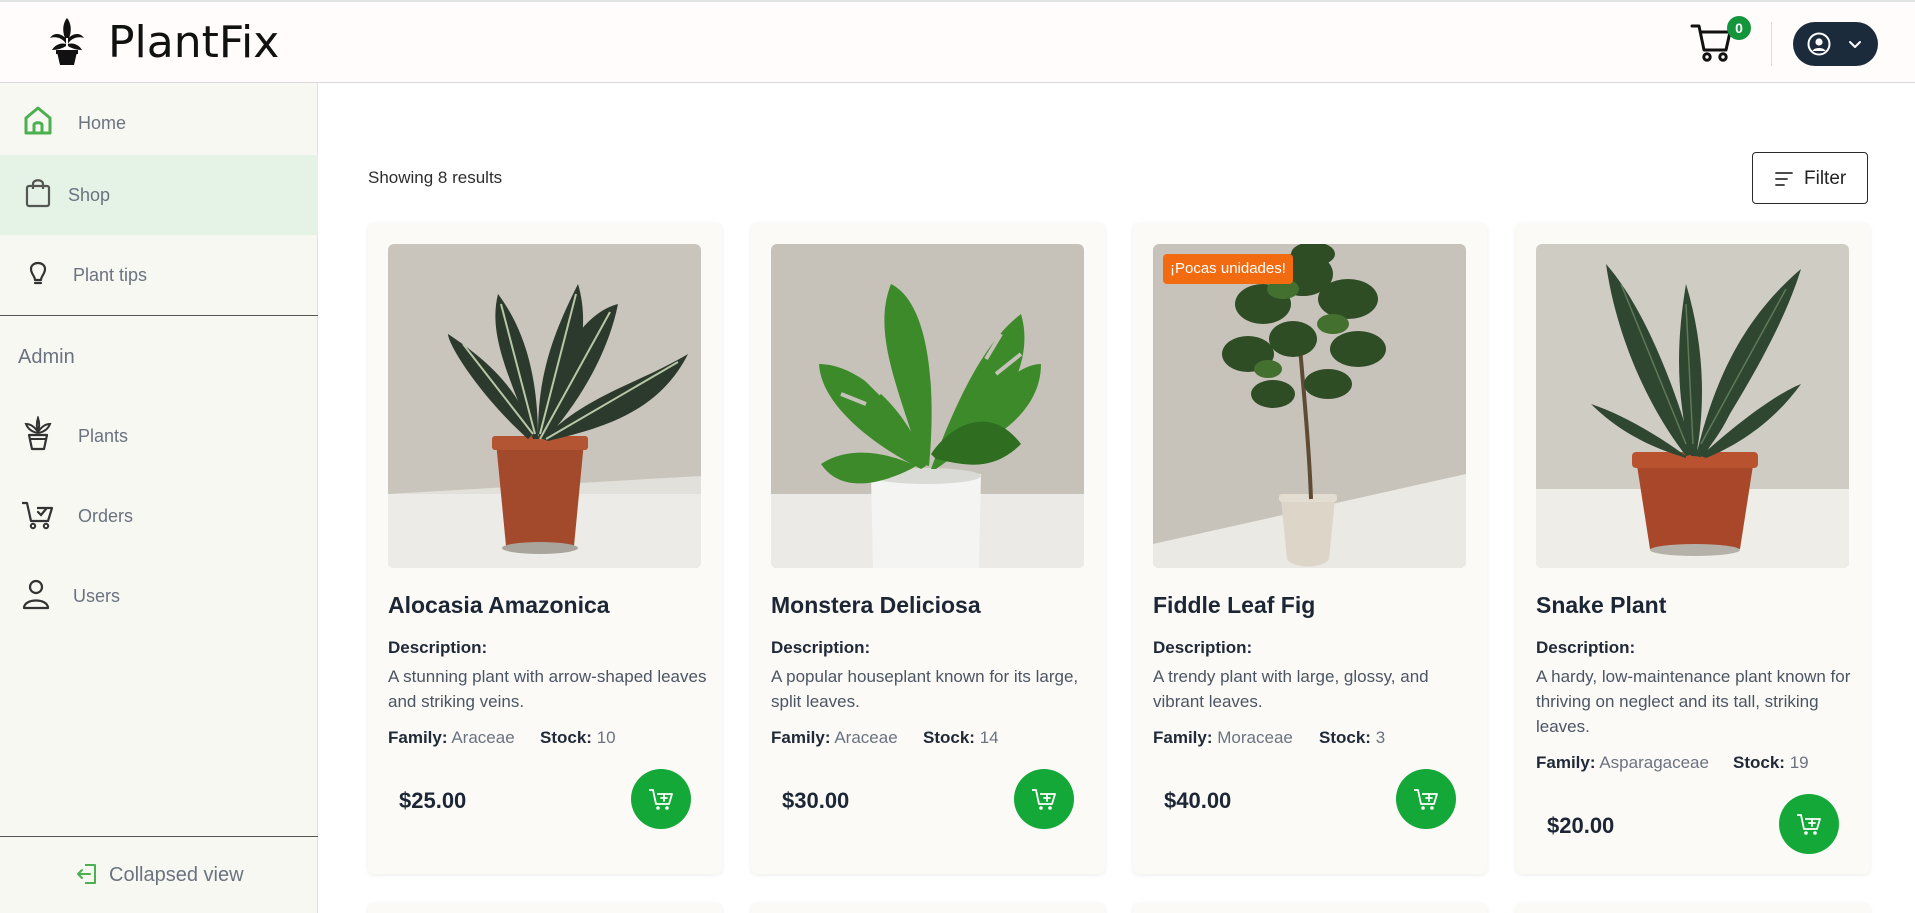 This screenshot has height=913, width=1915. I want to click on product-stock: 19, so click(1799, 762).